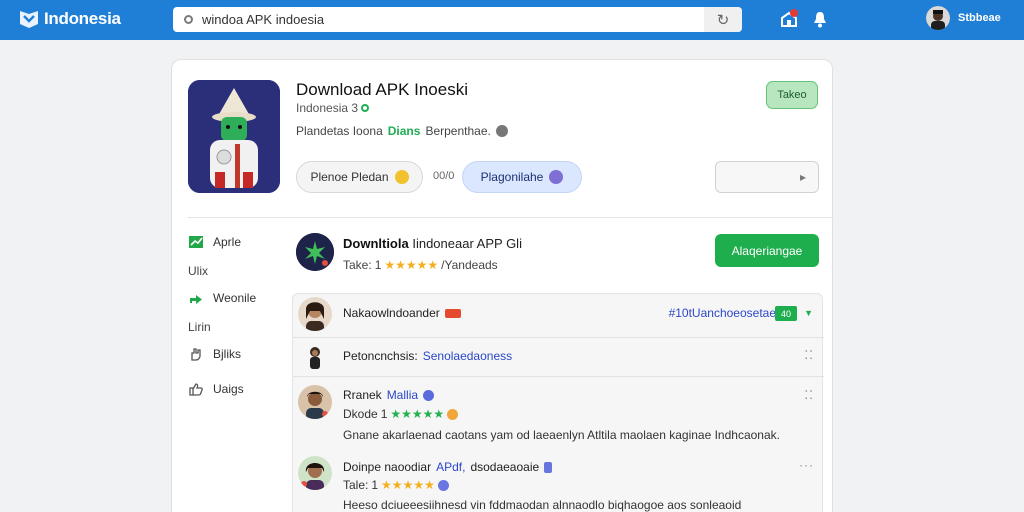  Describe the element at coordinates (196, 389) in the screenshot. I see `thumb-icon` at that location.